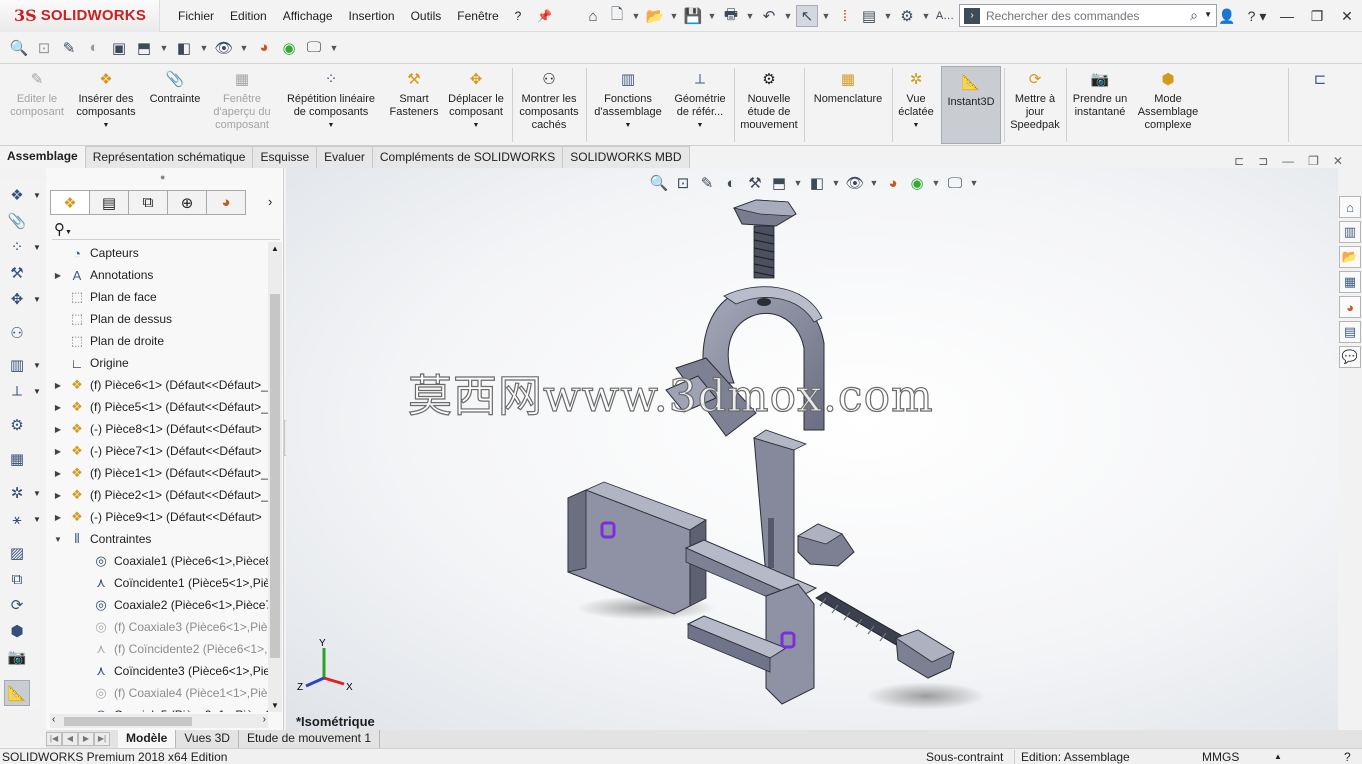  Describe the element at coordinates (1168, 105) in the screenshot. I see `large-assembly-mode-button: ⬢ Mode Assemblage complexe` at that location.